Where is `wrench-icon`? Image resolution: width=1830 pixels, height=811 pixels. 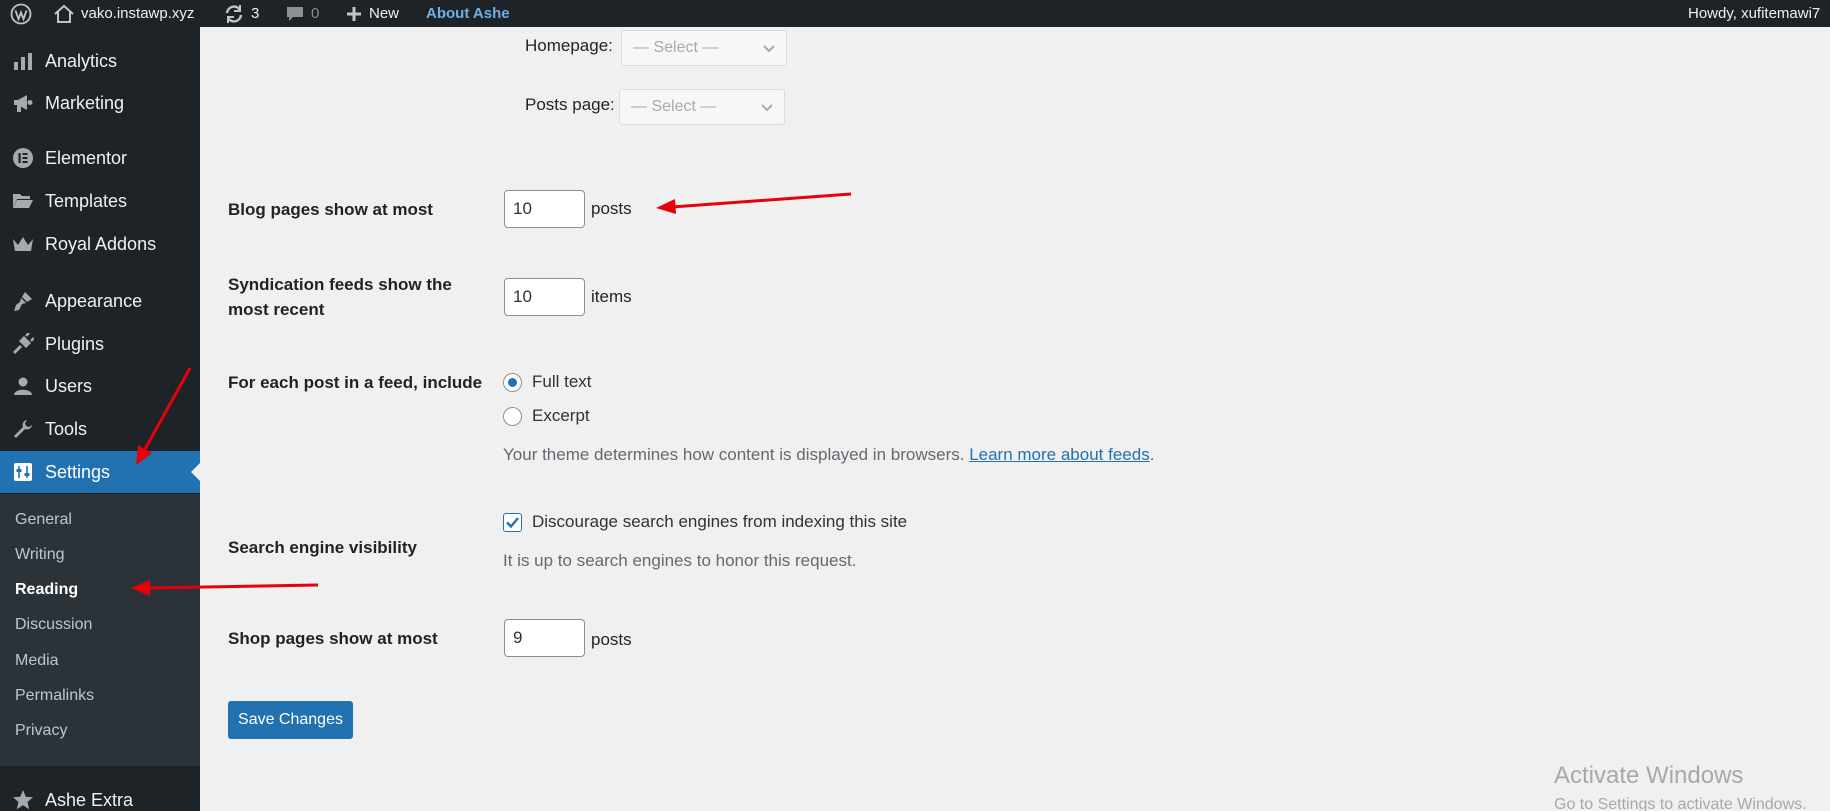
wrench-icon is located at coordinates (23, 429).